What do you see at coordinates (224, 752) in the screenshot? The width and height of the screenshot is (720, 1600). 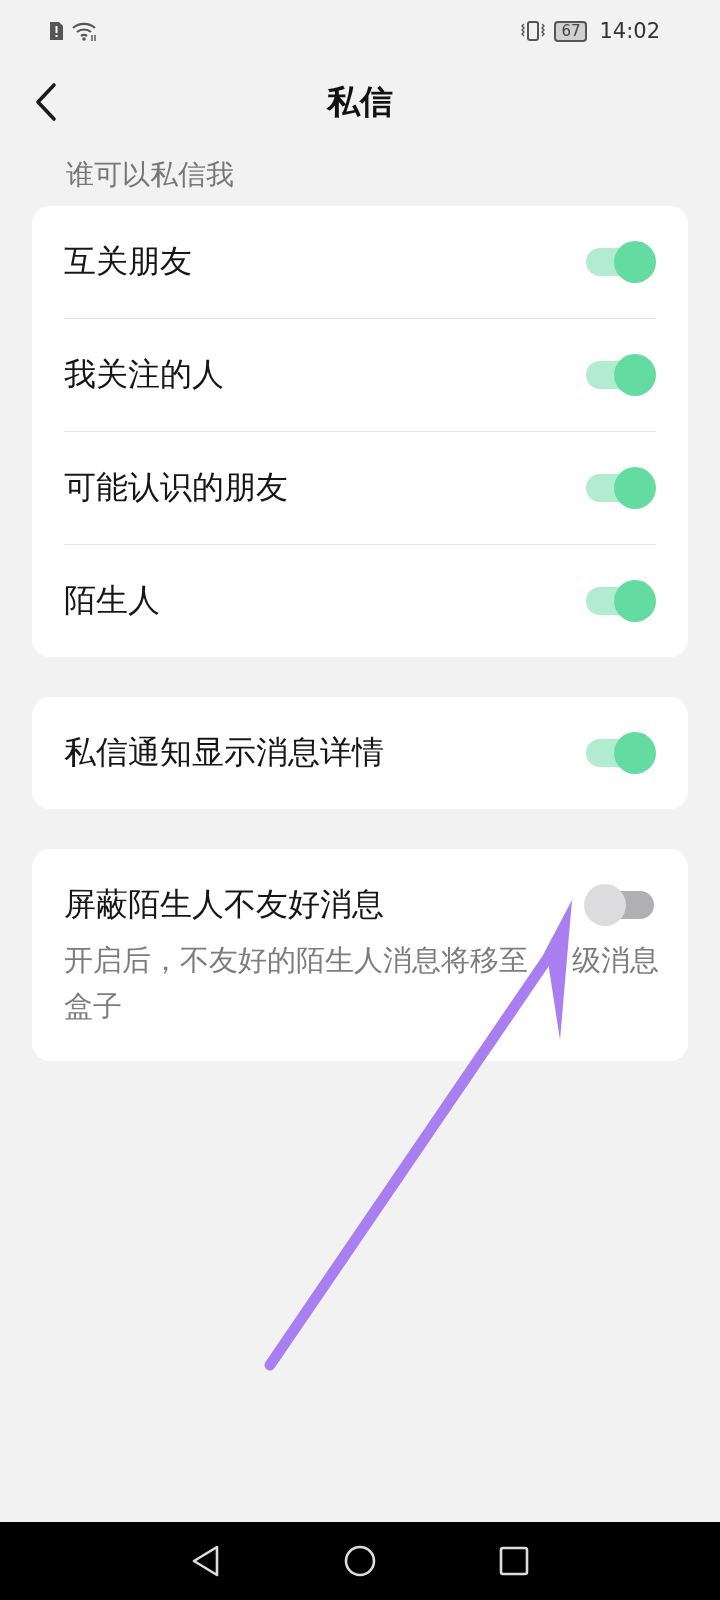 I see `setting-label: 私信通知显示消息详情` at bounding box center [224, 752].